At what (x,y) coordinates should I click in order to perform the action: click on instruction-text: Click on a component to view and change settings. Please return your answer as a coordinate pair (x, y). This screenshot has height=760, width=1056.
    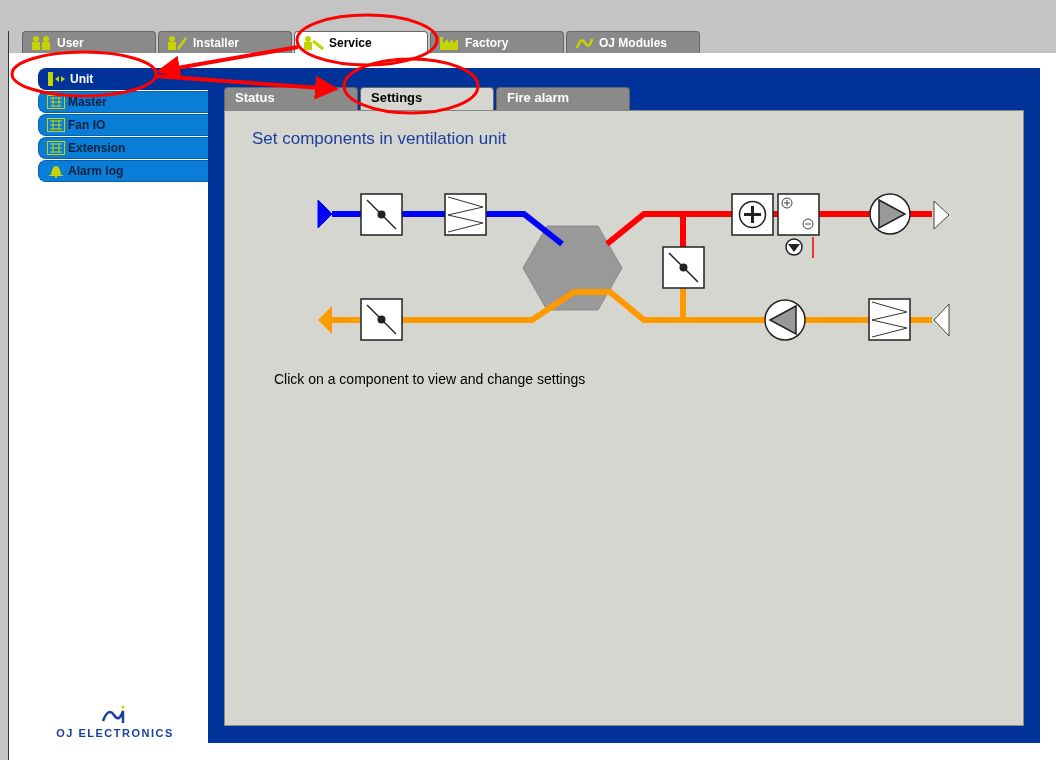
    Looking at the image, I should click on (430, 379).